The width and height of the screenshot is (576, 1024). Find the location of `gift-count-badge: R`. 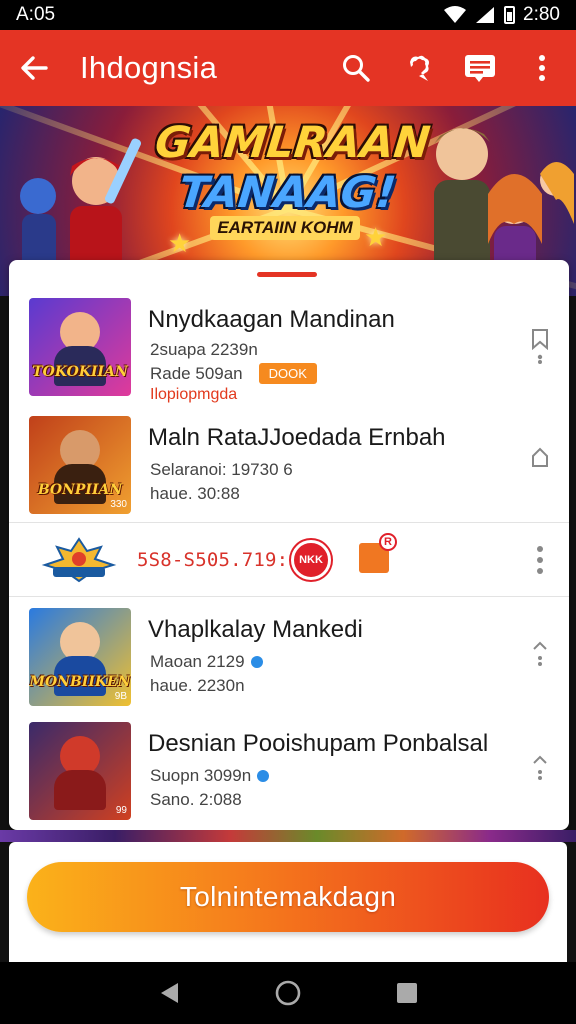

gift-count-badge: R is located at coordinates (388, 542).